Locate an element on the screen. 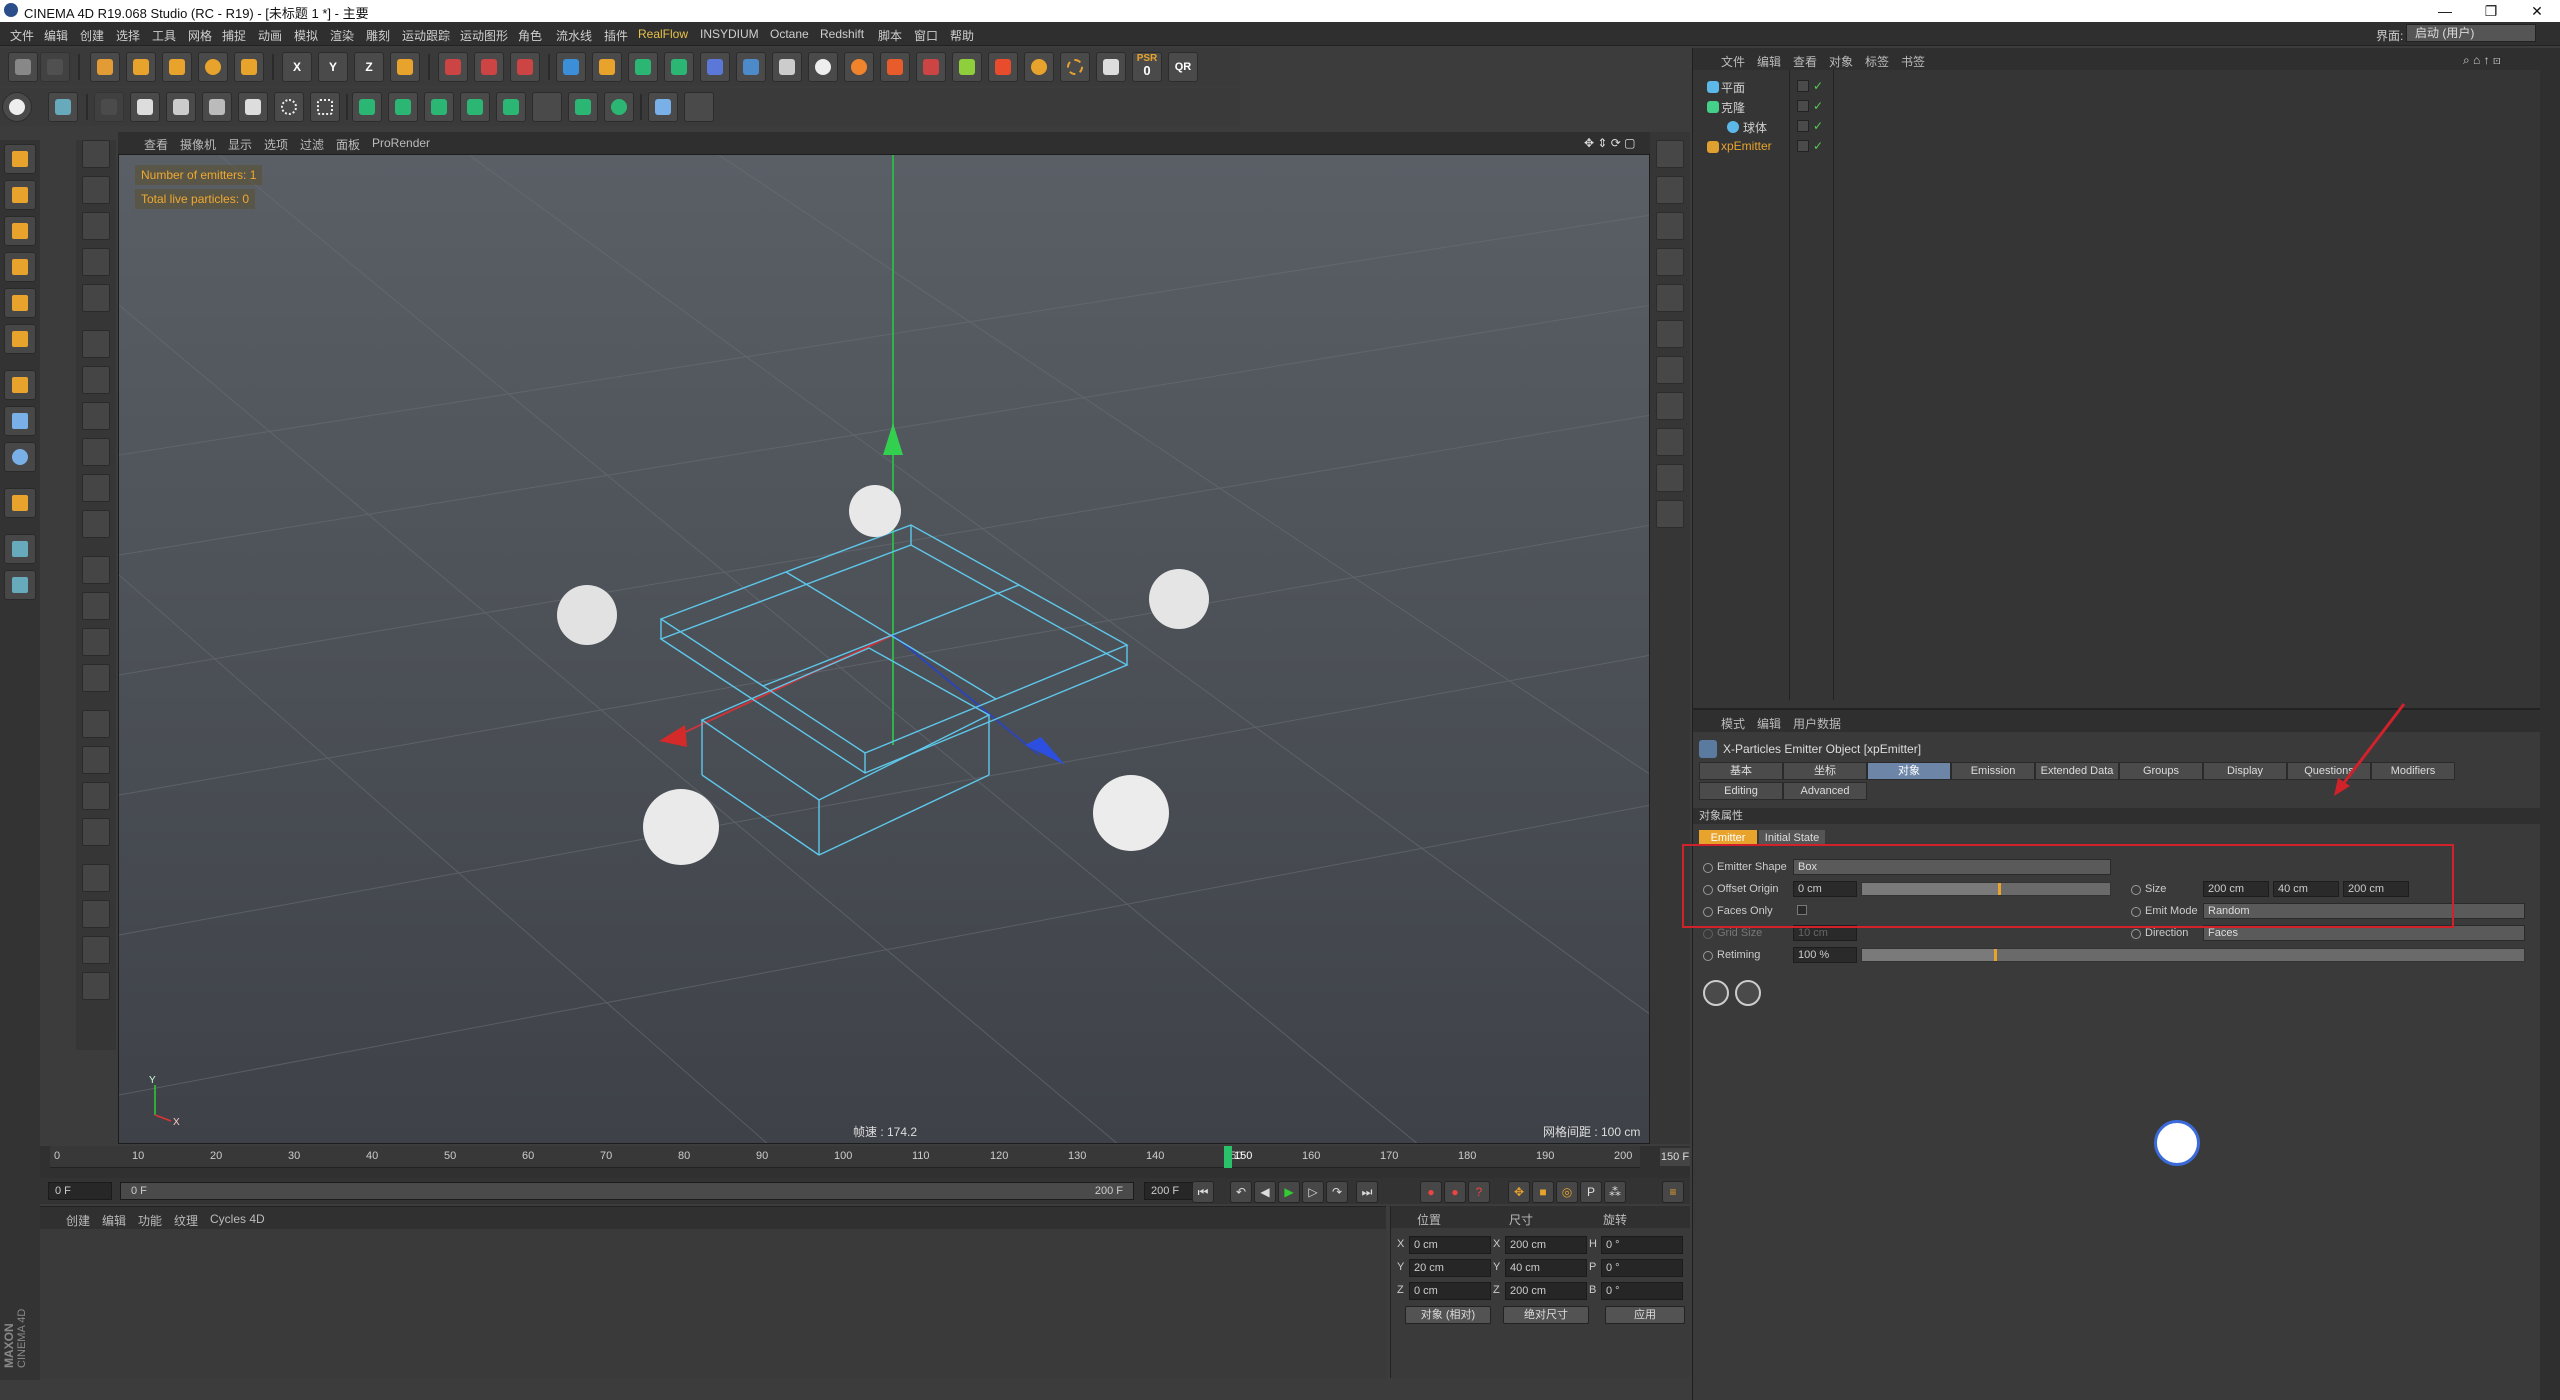 The image size is (2560, 1400). xpemitter-enabled-check: ✓ is located at coordinates (1818, 146).